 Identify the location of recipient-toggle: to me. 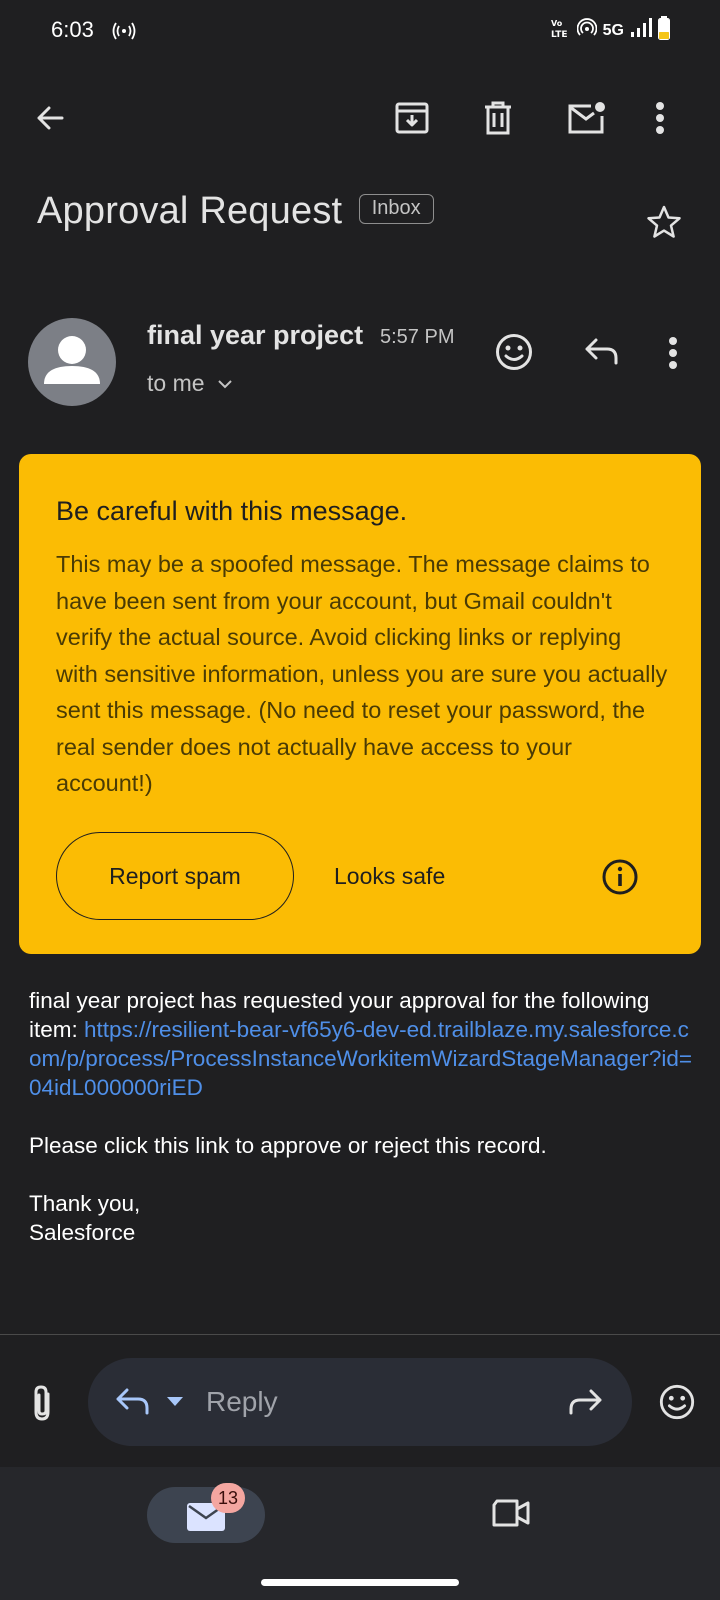
(190, 383).